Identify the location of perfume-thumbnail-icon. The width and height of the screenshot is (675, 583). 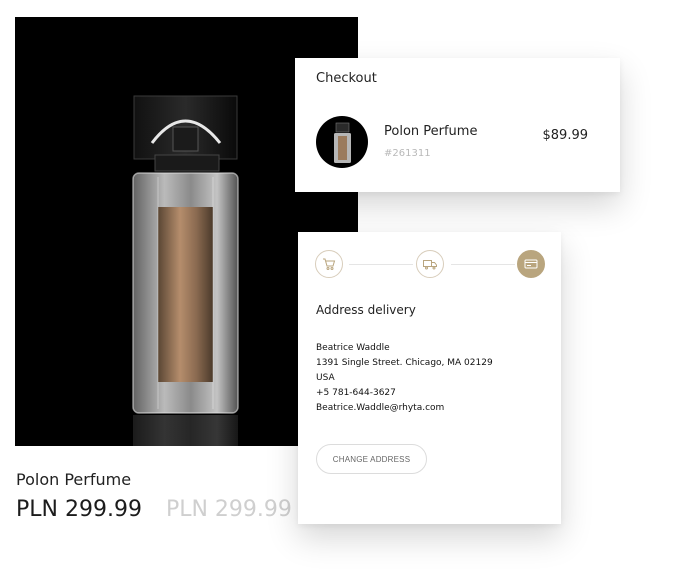
(342, 142).